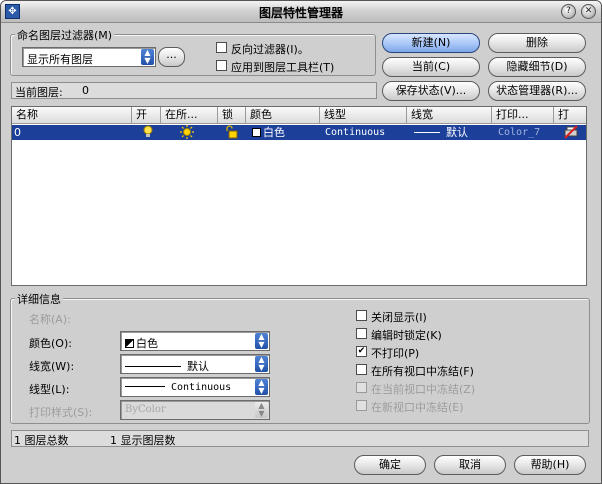  I want to click on apply-toolbar-checkbox, so click(221, 65).